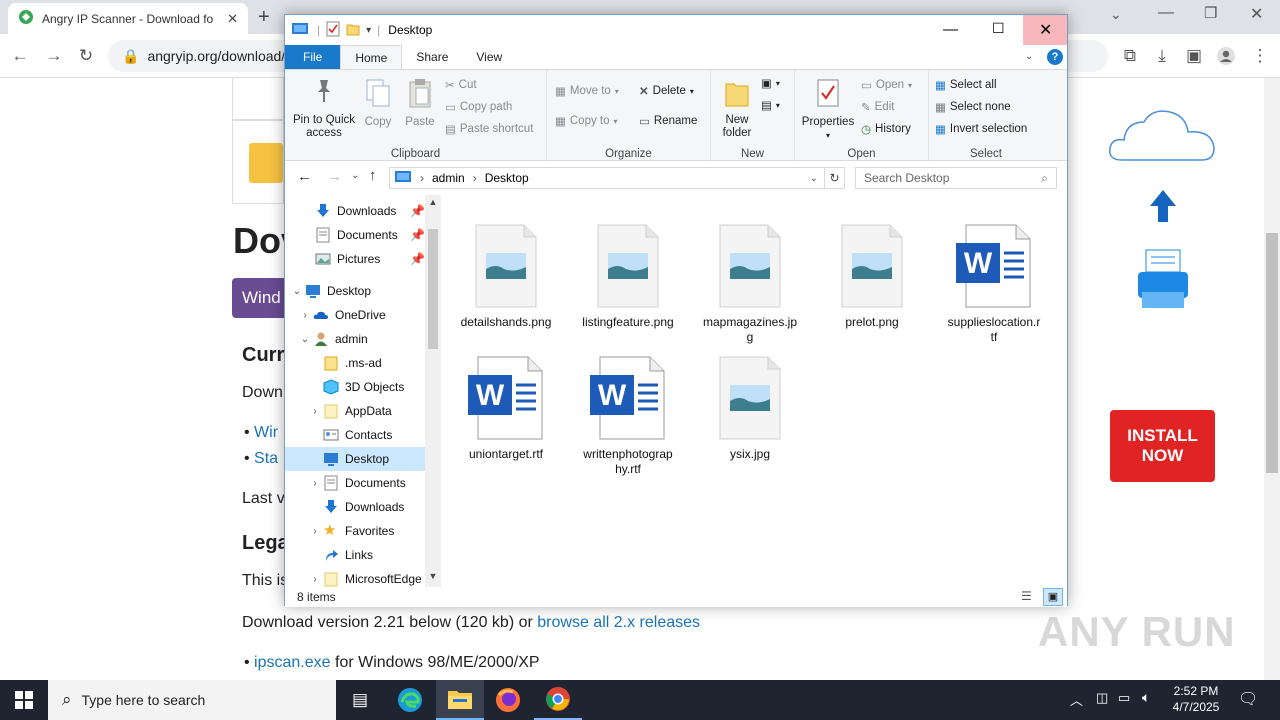 The width and height of the screenshot is (1280, 720). What do you see at coordinates (966, 85) in the screenshot?
I see `select-all-button: ▦ Select all` at bounding box center [966, 85].